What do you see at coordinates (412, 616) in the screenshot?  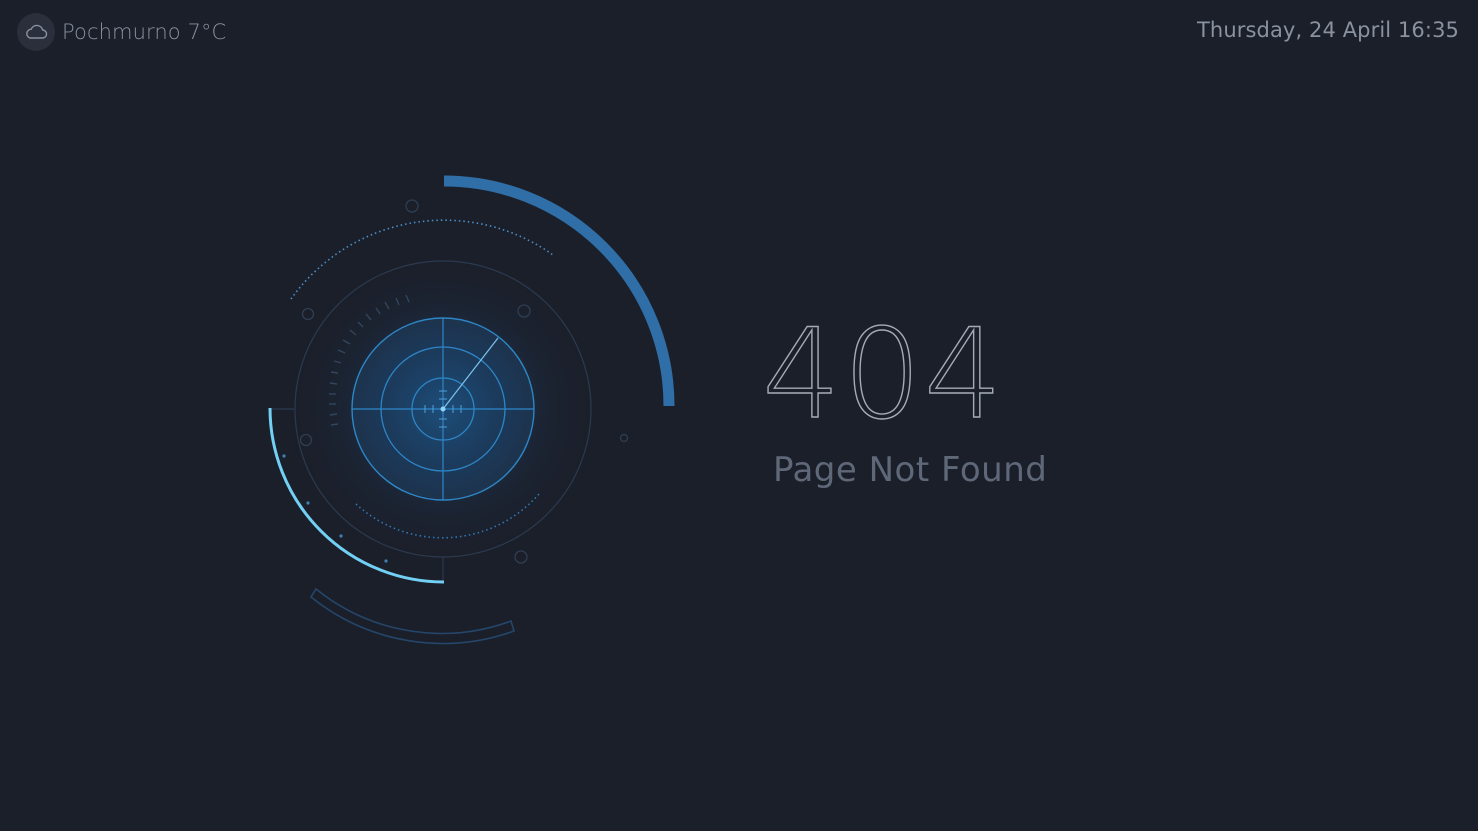 I see `radar-bottom-band` at bounding box center [412, 616].